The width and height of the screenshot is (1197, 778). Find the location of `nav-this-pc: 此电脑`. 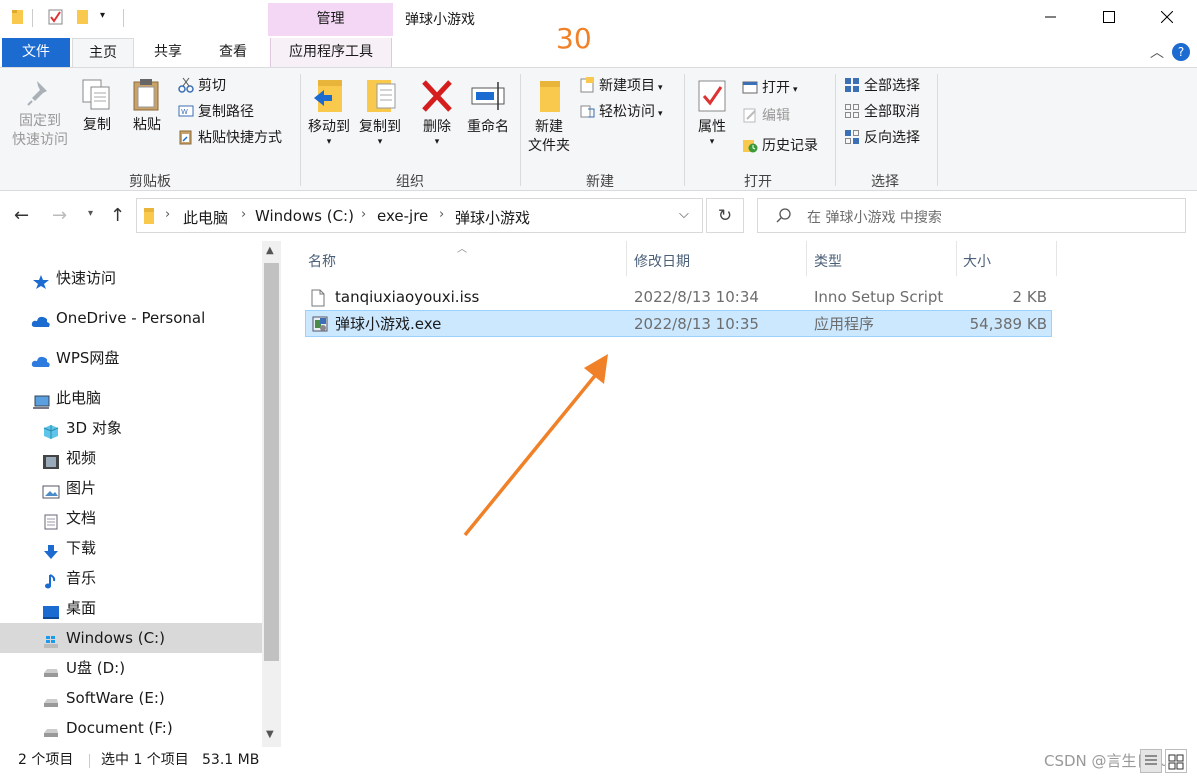

nav-this-pc: 此电脑 is located at coordinates (131, 398).